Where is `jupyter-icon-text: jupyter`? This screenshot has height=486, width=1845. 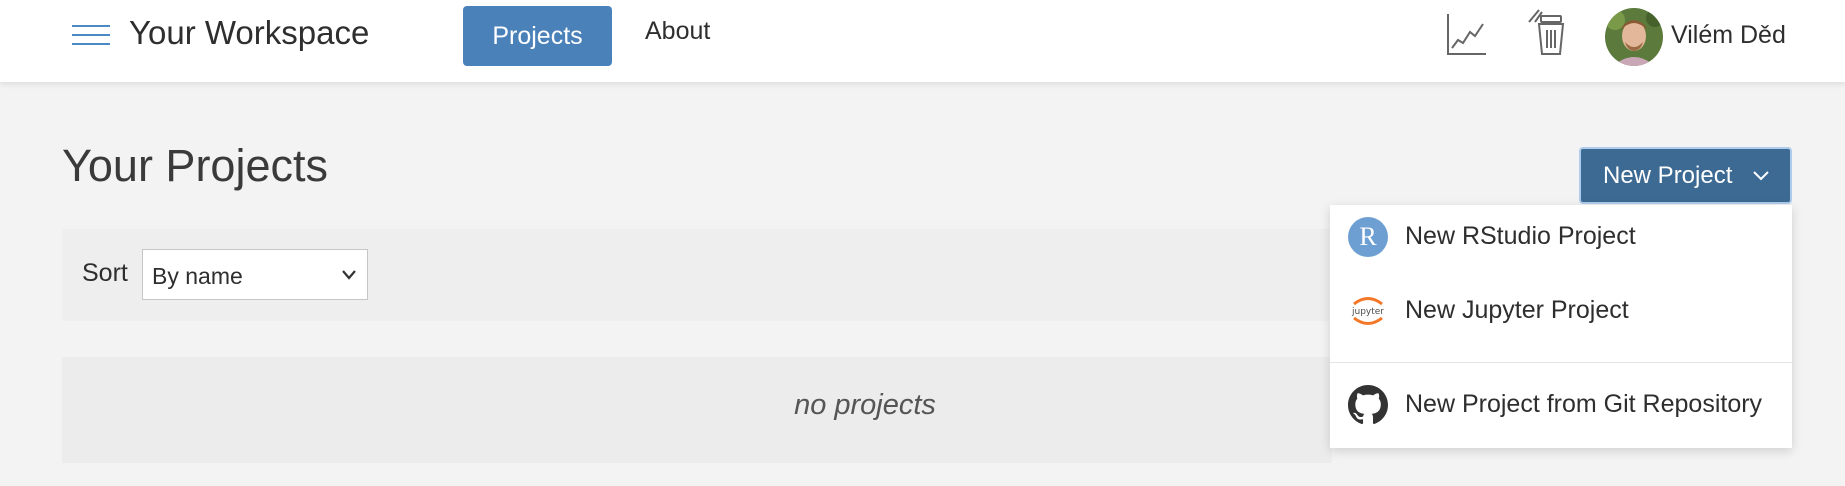
jupyter-icon-text: jupyter is located at coordinates (1367, 312).